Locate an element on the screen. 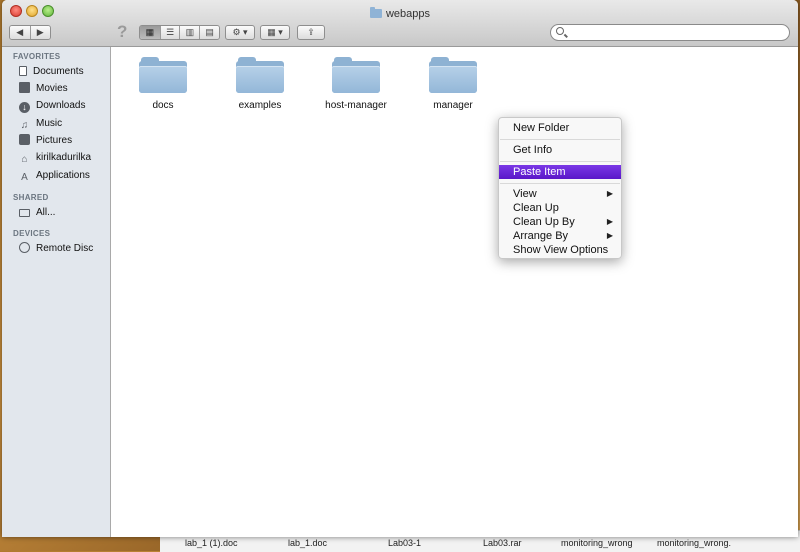 The height and width of the screenshot is (552, 800). sidebar-item-applications: A Applications is located at coordinates (54, 175).